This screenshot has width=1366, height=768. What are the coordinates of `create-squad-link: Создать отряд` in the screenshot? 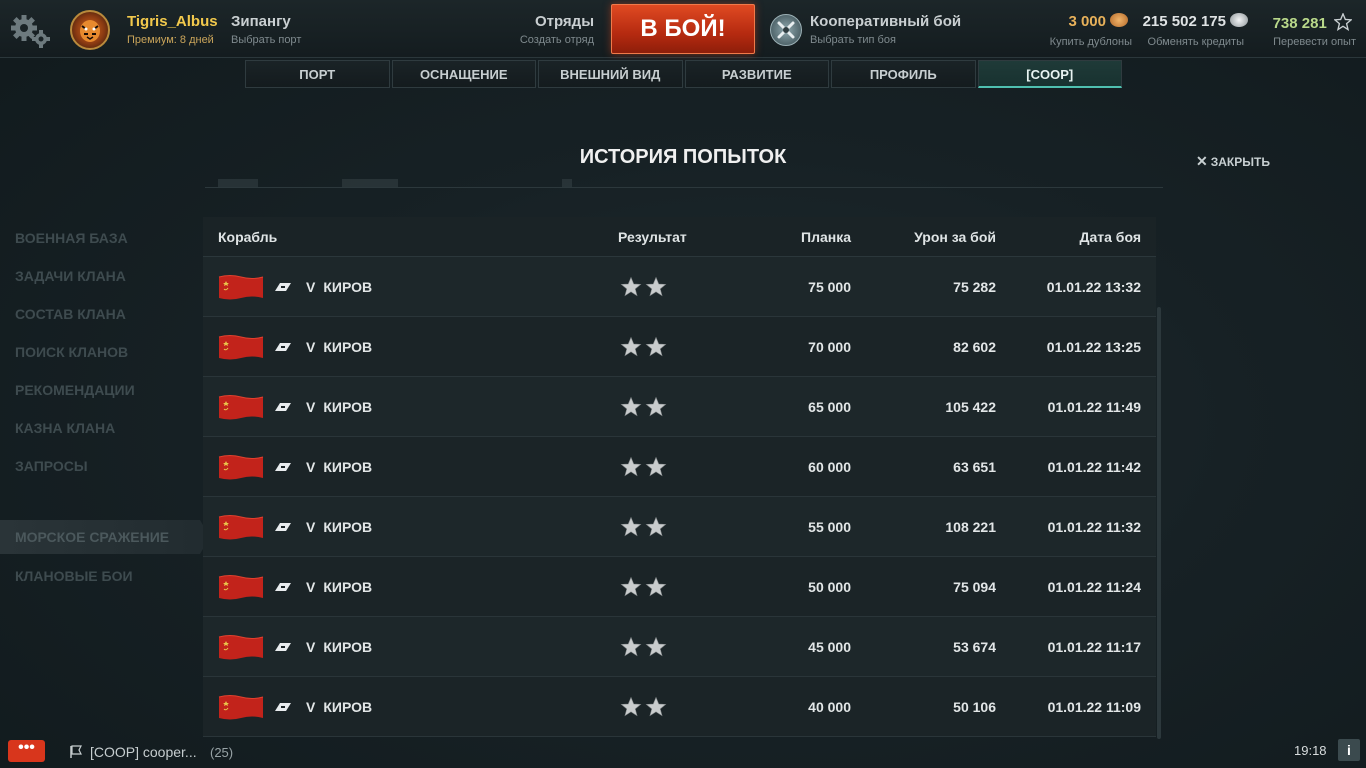 It's located at (557, 40).